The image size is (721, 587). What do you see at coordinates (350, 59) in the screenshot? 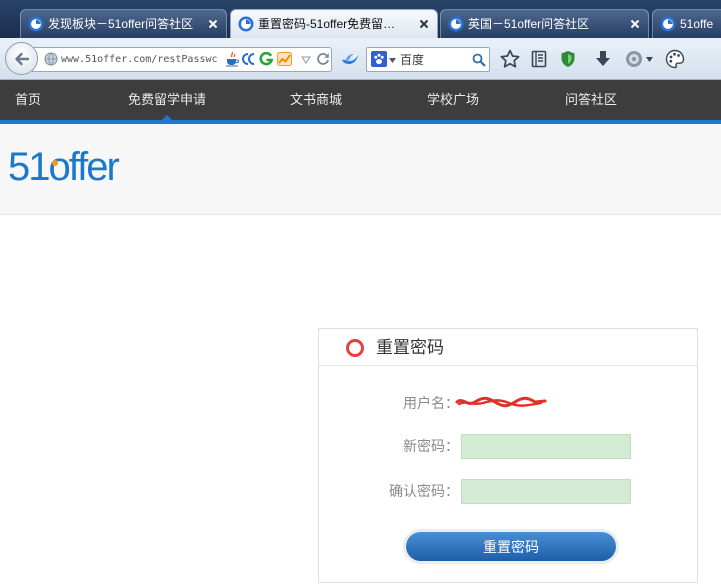
I see `bird-icon` at bounding box center [350, 59].